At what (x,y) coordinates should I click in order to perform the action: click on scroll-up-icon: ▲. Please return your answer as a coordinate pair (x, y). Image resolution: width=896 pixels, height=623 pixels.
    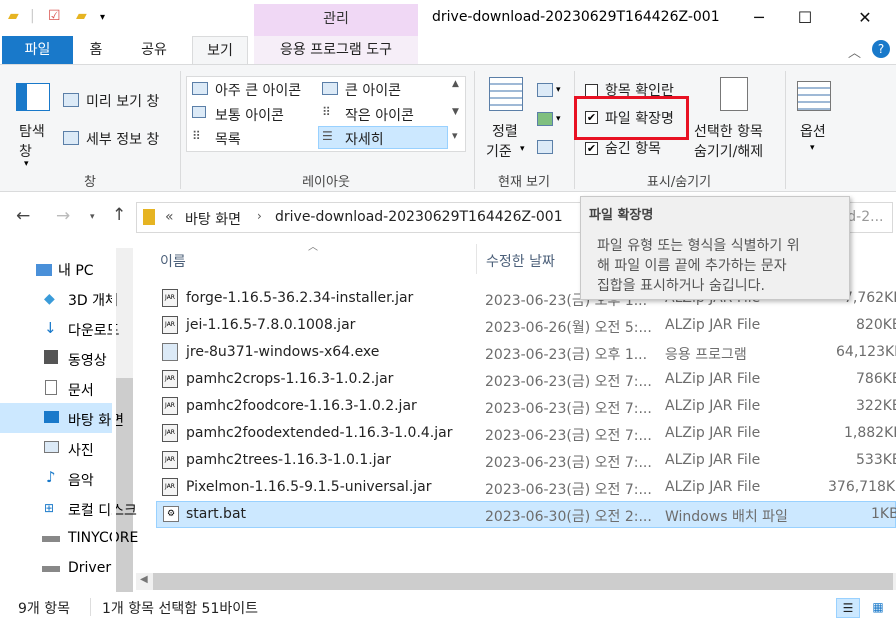
    Looking at the image, I should click on (455, 84).